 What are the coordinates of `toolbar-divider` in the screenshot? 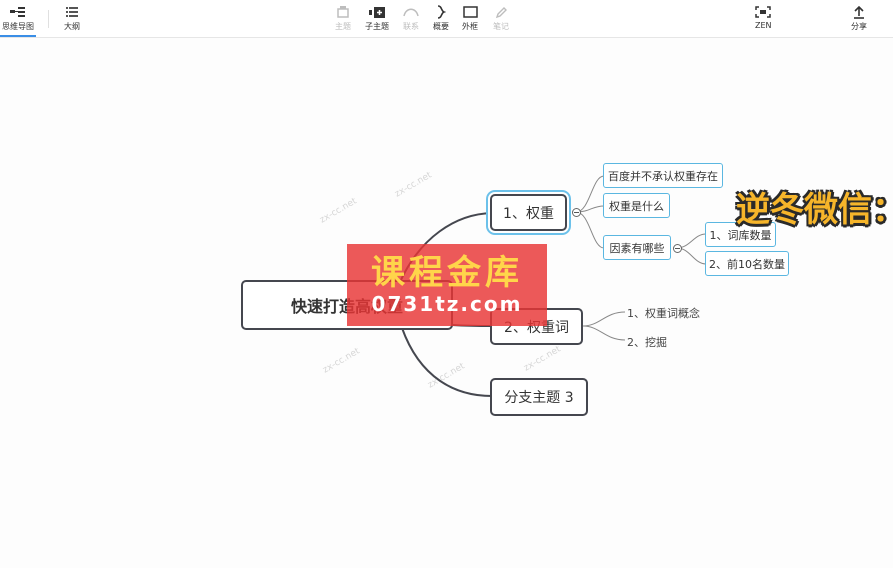 It's located at (48, 19).